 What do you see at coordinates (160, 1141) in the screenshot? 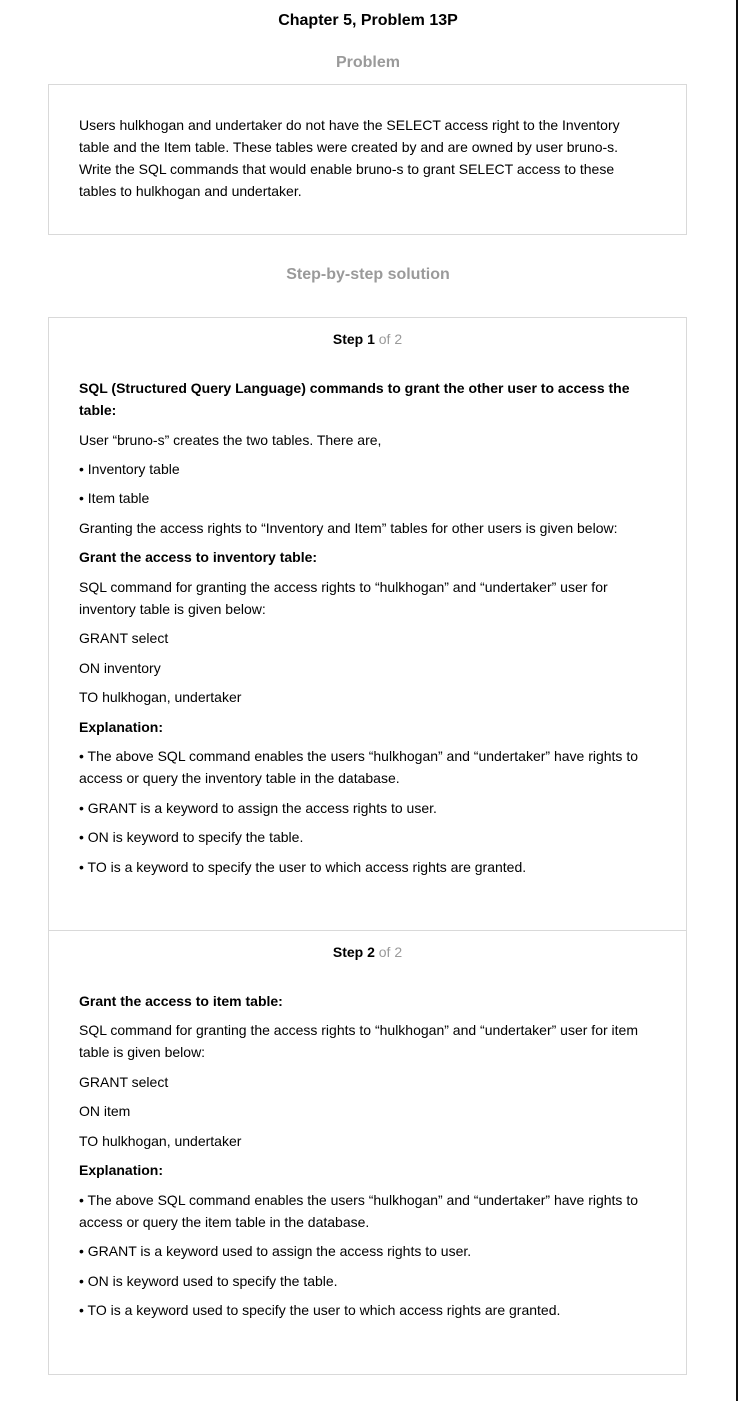
I see `step-2-sql-line: TO hulkhogan, undertaker` at bounding box center [160, 1141].